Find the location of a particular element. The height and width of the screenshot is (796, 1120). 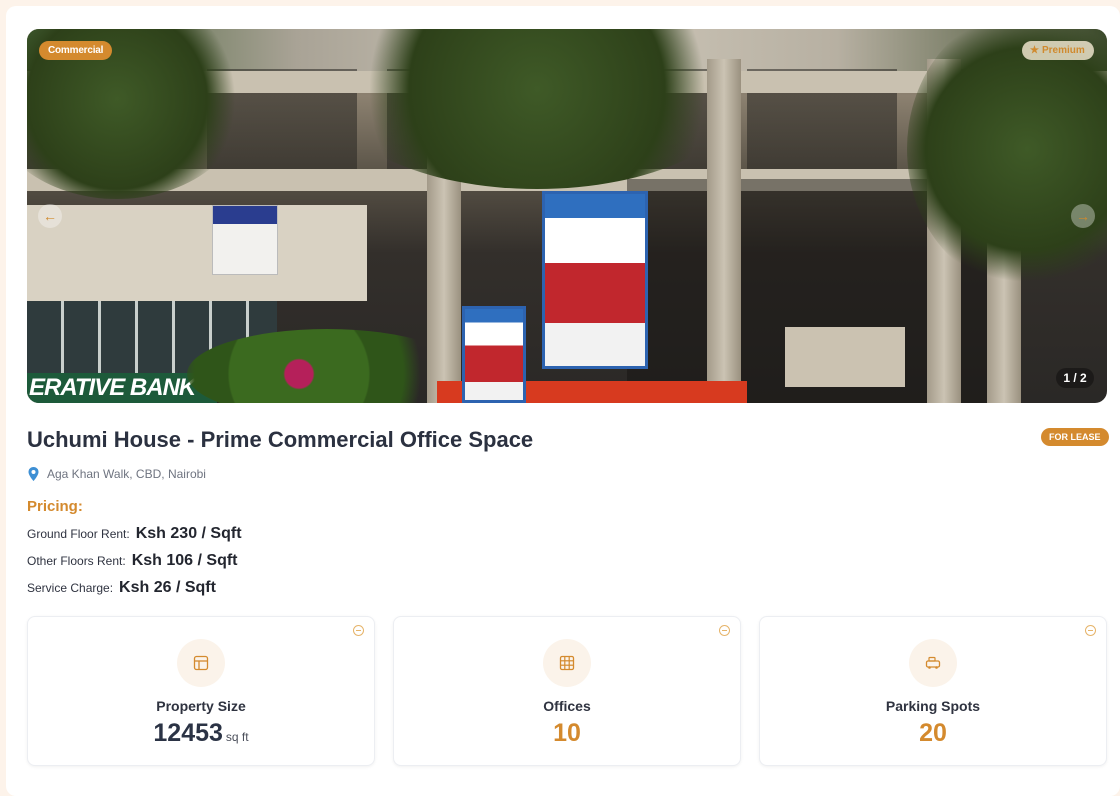

arrow-left-icon: ← is located at coordinates (50, 216).